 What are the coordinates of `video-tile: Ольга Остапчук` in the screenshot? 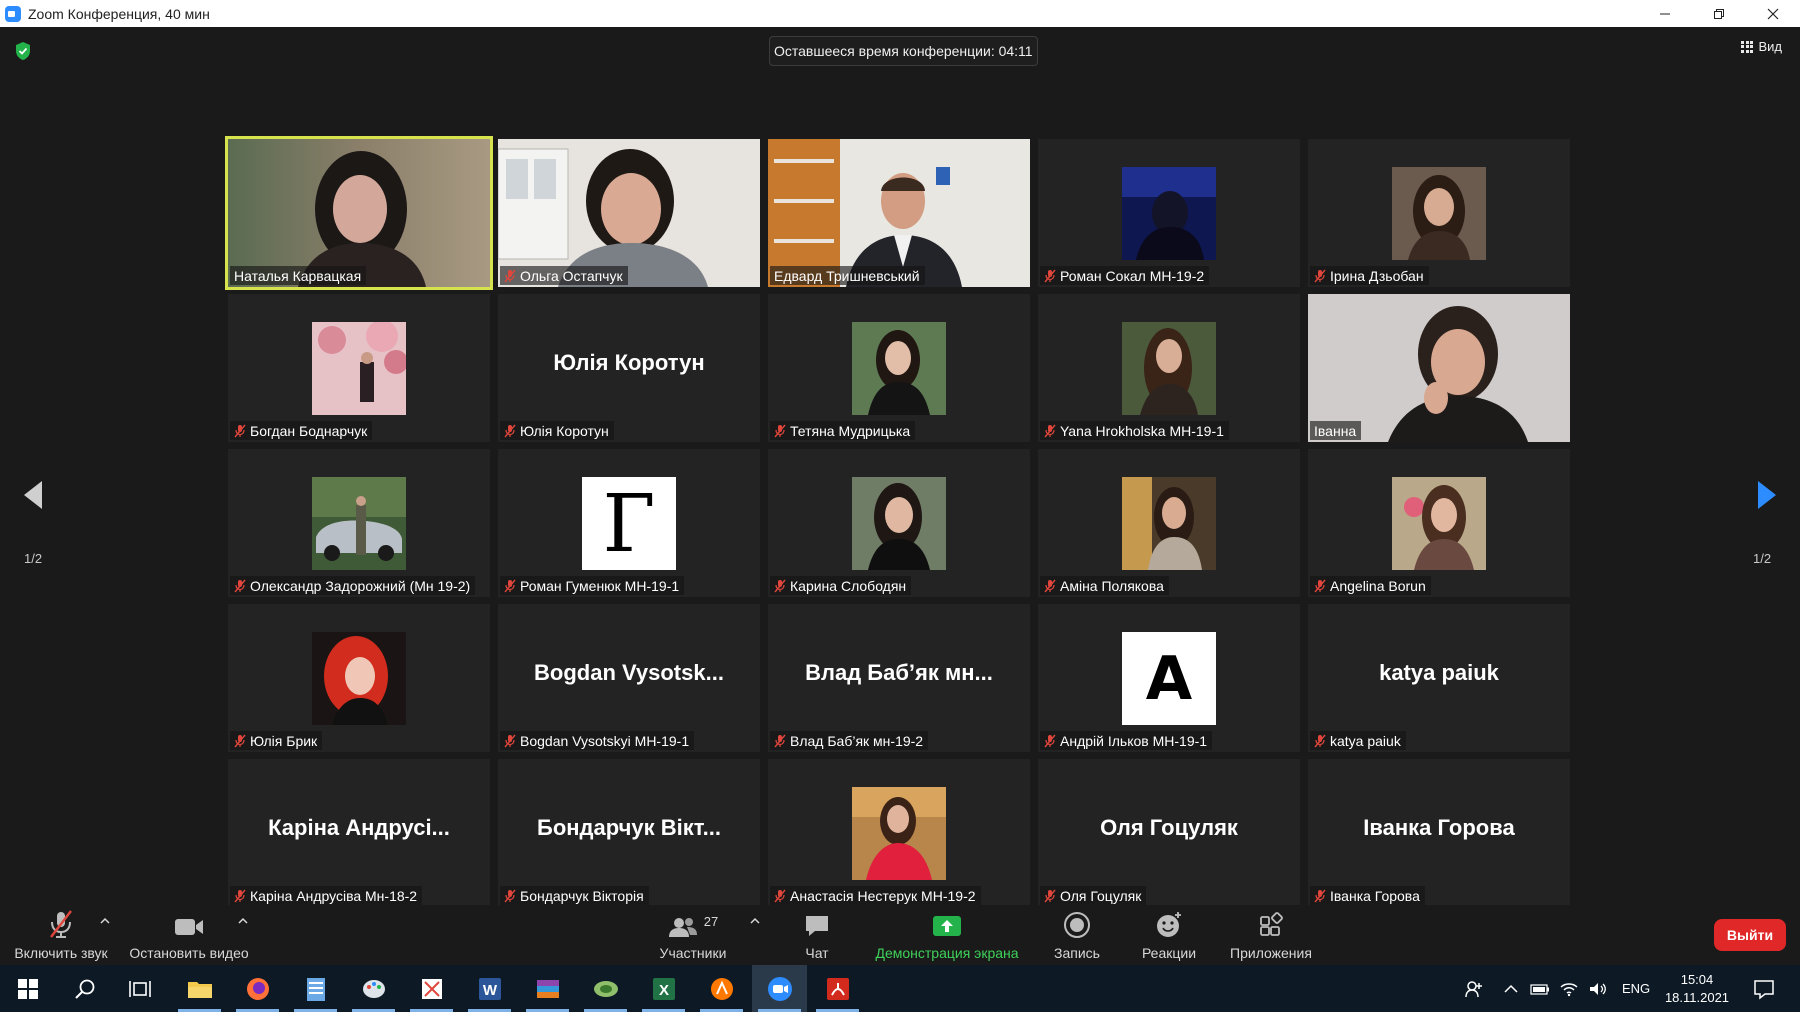 It's located at (629, 213).